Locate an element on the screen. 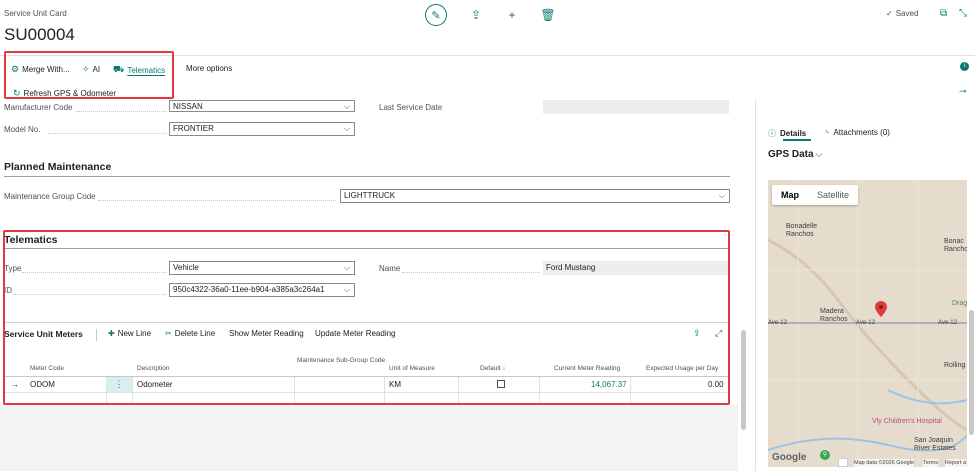 This screenshot has width=975, height=471. map-label-ave12-left: Ave-12 is located at coordinates (777, 323).